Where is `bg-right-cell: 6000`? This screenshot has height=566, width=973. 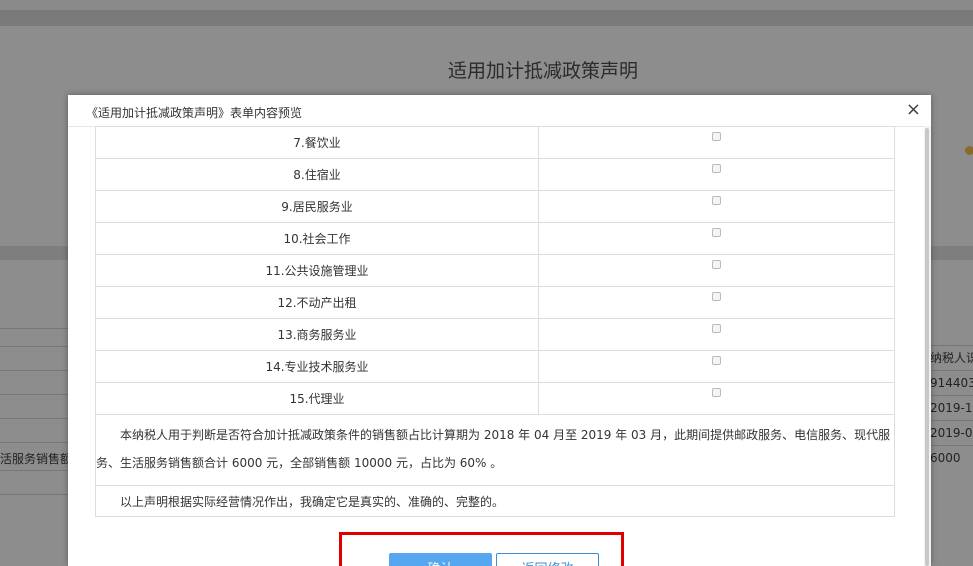
bg-right-cell: 6000 is located at coordinates (951, 457).